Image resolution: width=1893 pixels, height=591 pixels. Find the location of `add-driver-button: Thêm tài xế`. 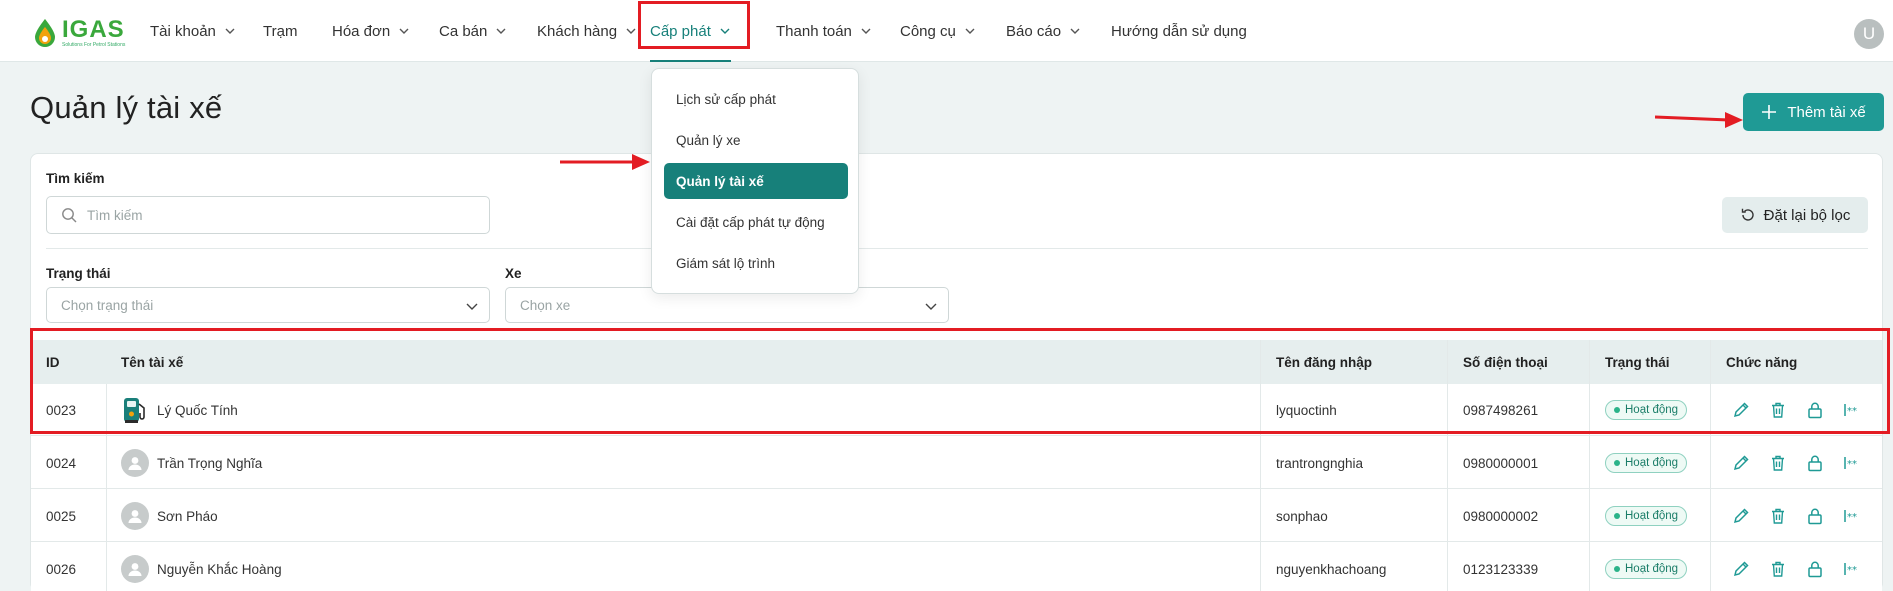

add-driver-button: Thêm tài xế is located at coordinates (1813, 112).